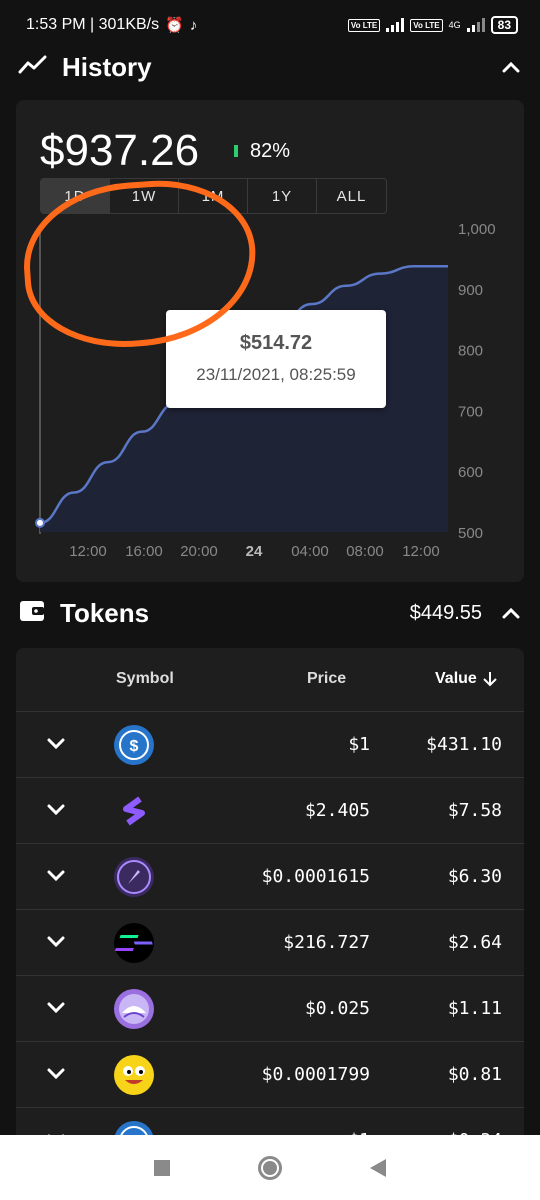  Describe the element at coordinates (315, 876) in the screenshot. I see `token-price: $0.0001615` at that location.